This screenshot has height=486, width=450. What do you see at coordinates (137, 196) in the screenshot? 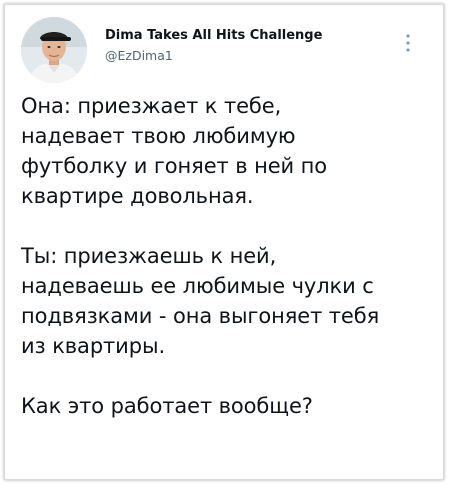
I see `tweet-line: квартире довольная.` at bounding box center [137, 196].